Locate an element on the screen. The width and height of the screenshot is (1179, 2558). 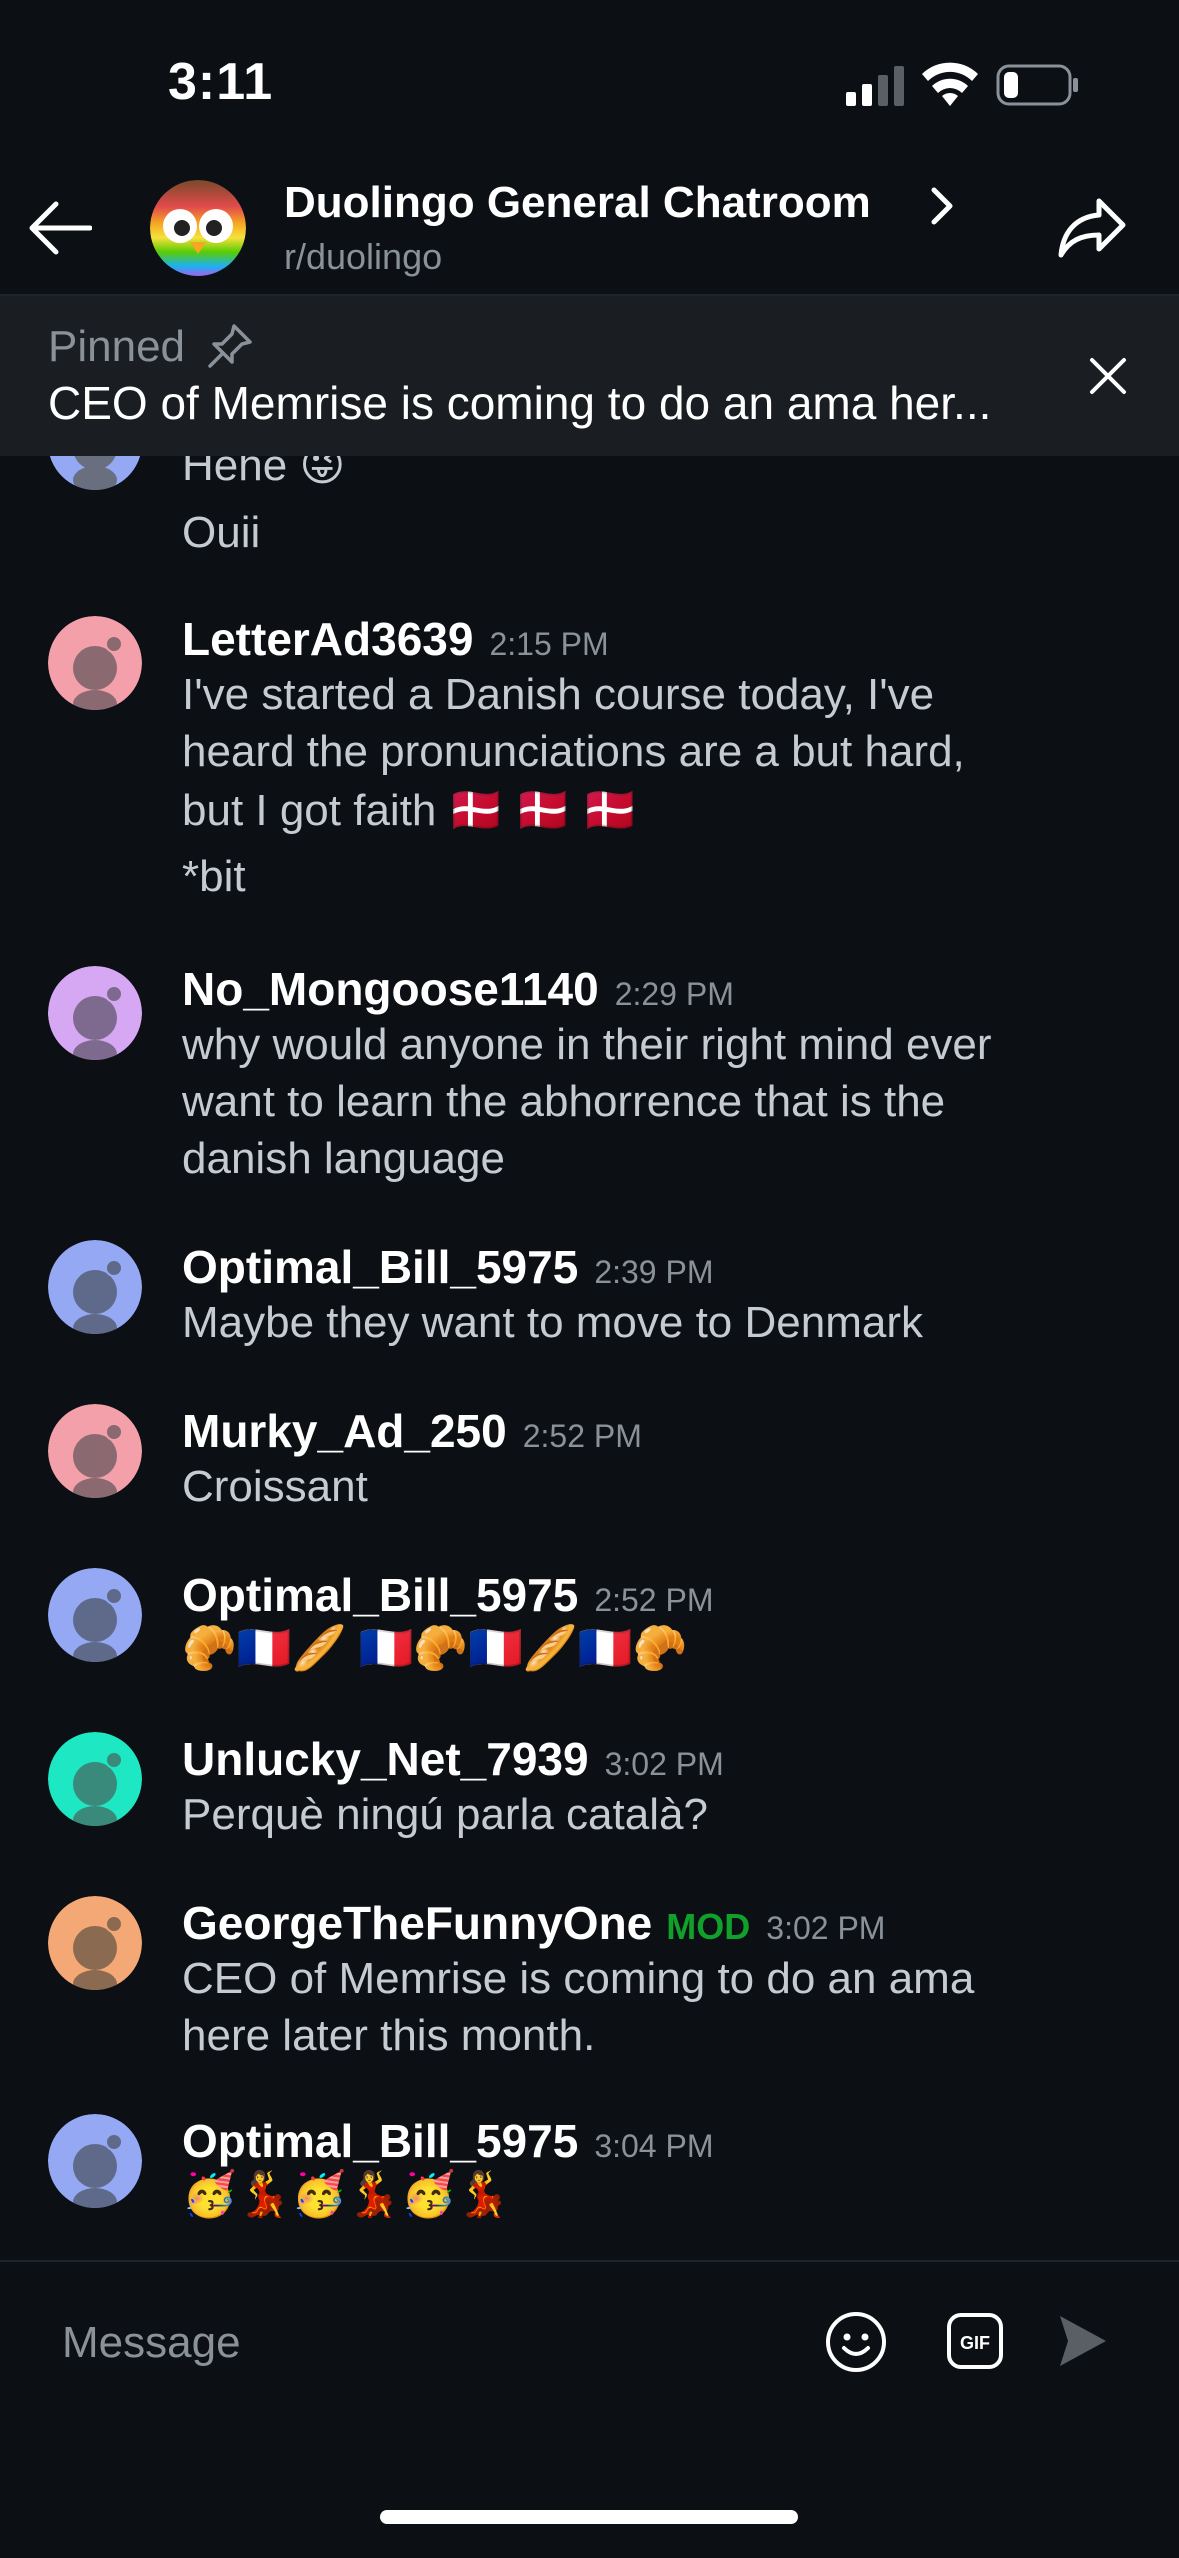
message-text: I've started a Danish course today, I've is located at coordinates (558, 694).